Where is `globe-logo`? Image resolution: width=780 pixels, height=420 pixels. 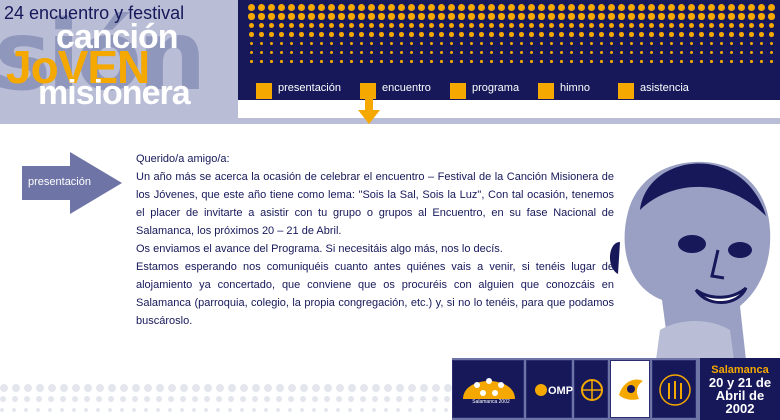 globe-logo is located at coordinates (591, 389).